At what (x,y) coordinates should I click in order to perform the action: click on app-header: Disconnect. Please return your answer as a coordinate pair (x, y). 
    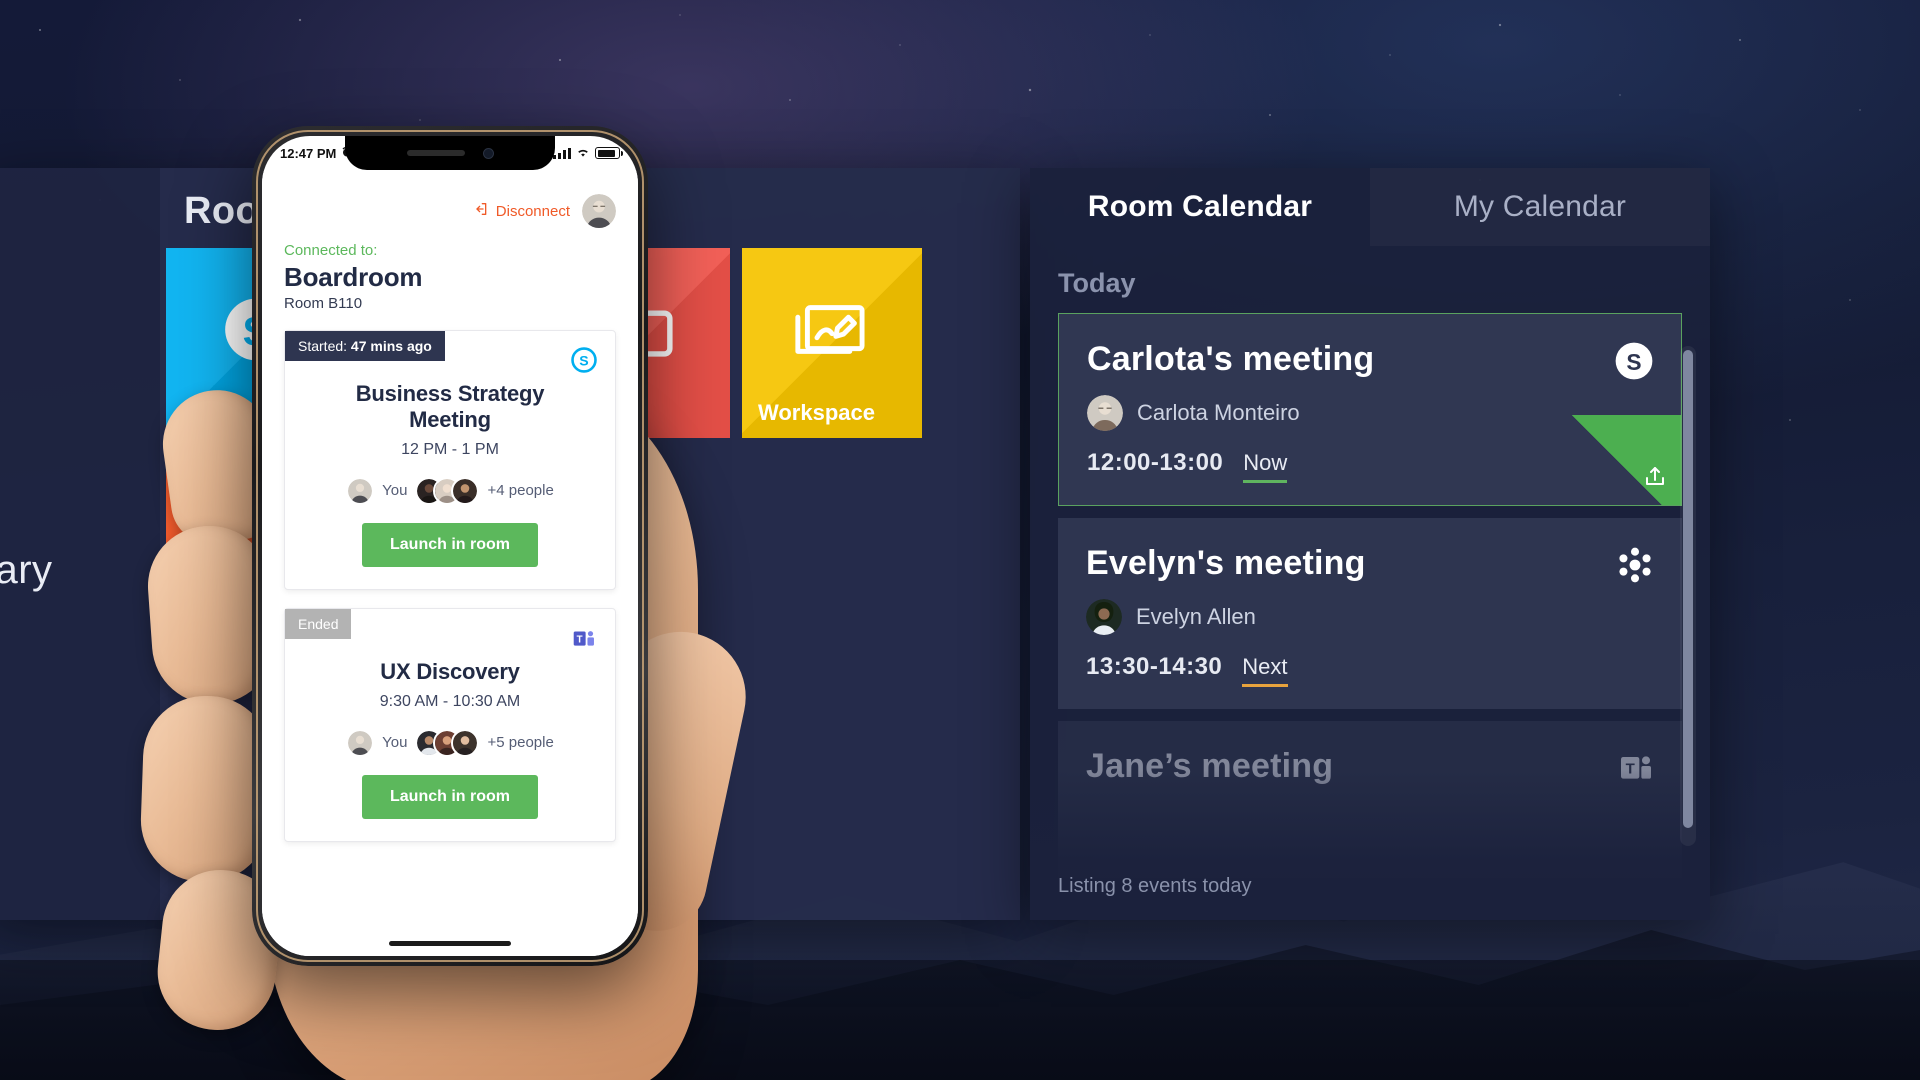
    Looking at the image, I should click on (450, 211).